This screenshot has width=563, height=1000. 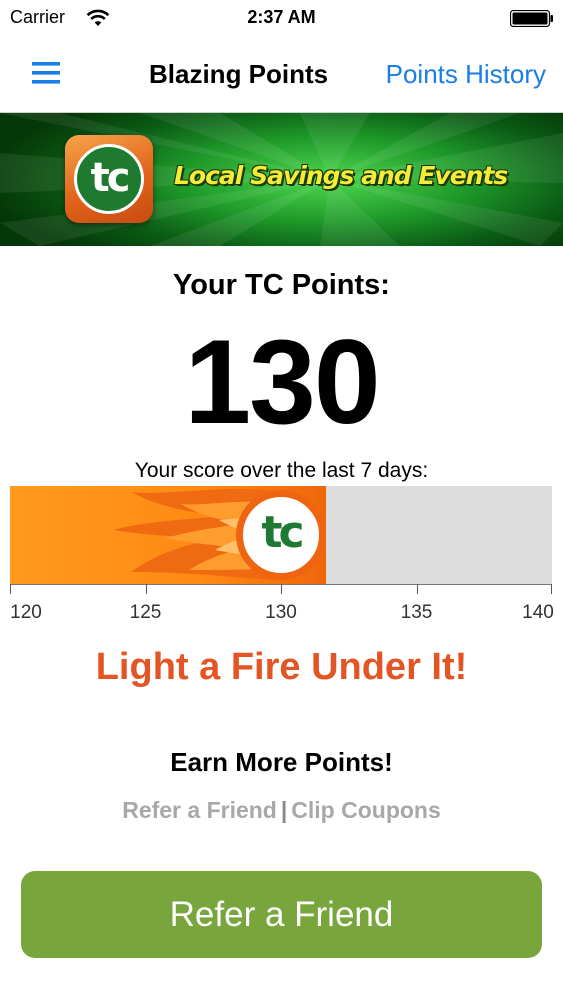 What do you see at coordinates (47, 73) in the screenshot?
I see `hamburger-menu-icon` at bounding box center [47, 73].